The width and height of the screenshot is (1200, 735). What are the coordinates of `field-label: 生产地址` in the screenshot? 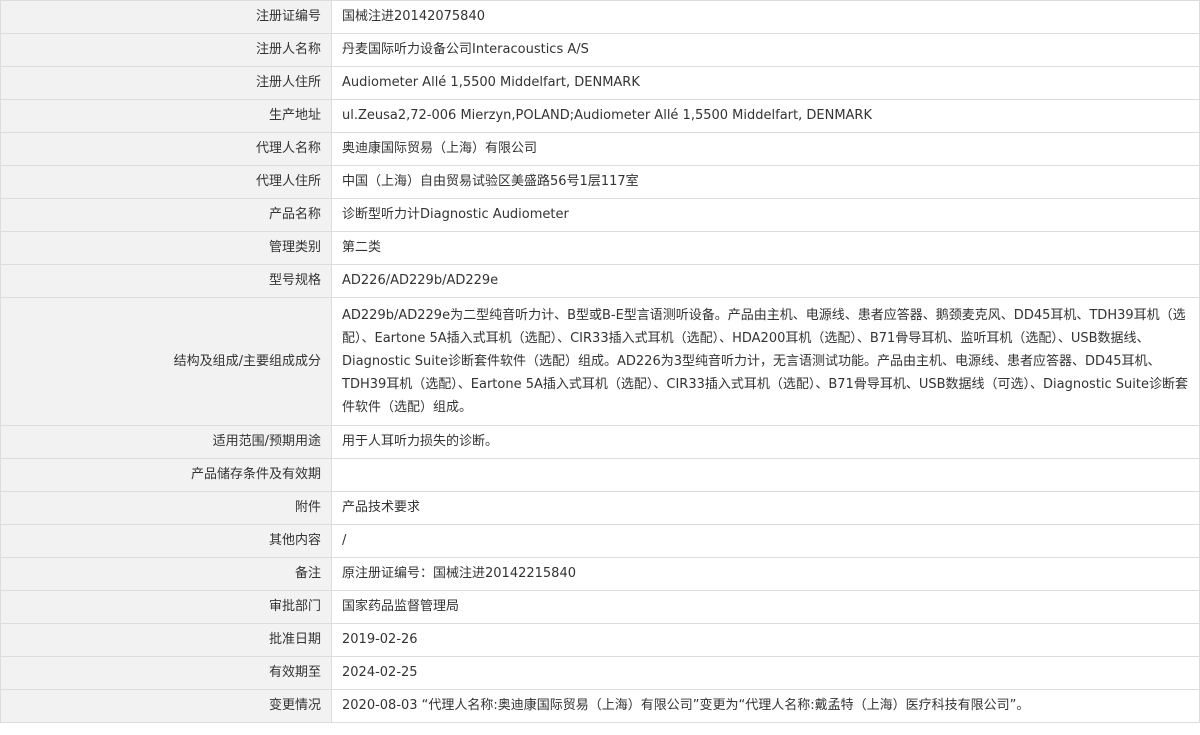 It's located at (166, 116).